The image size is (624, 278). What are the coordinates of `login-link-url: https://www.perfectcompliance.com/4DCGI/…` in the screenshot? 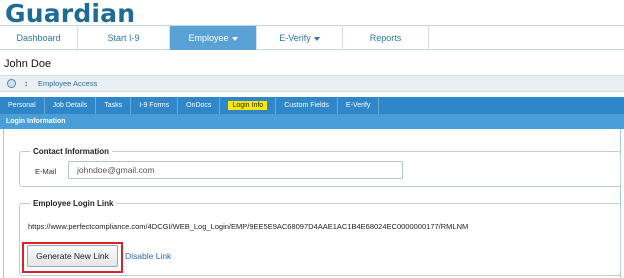 It's located at (248, 226).